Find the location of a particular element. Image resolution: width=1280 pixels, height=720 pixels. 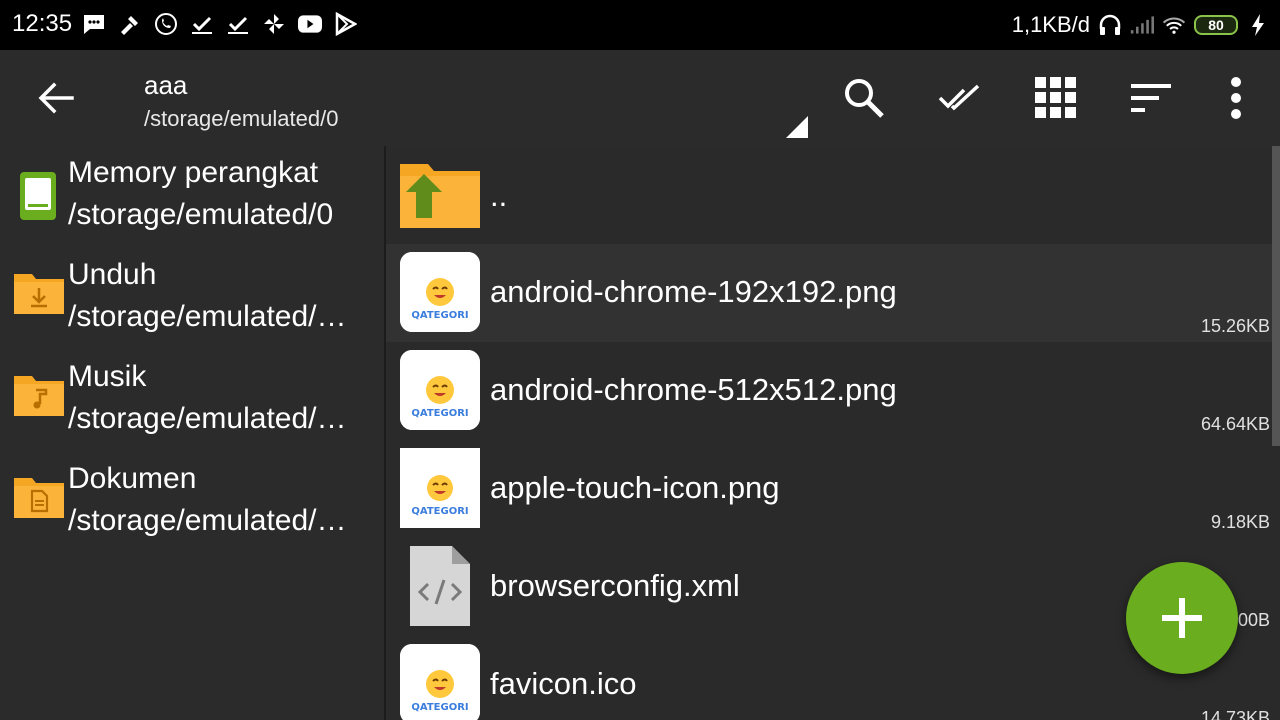

file-name: browserconfig.xml is located at coordinates (615, 585).